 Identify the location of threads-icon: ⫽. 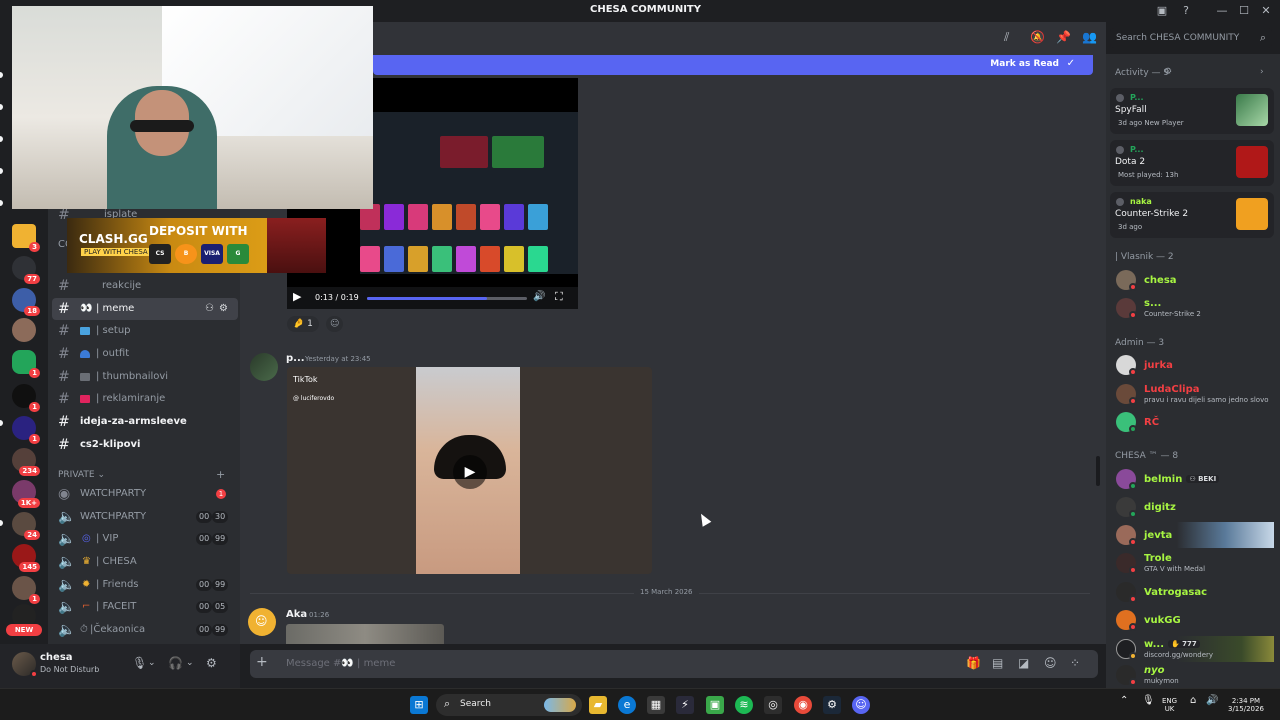
(1006, 37).